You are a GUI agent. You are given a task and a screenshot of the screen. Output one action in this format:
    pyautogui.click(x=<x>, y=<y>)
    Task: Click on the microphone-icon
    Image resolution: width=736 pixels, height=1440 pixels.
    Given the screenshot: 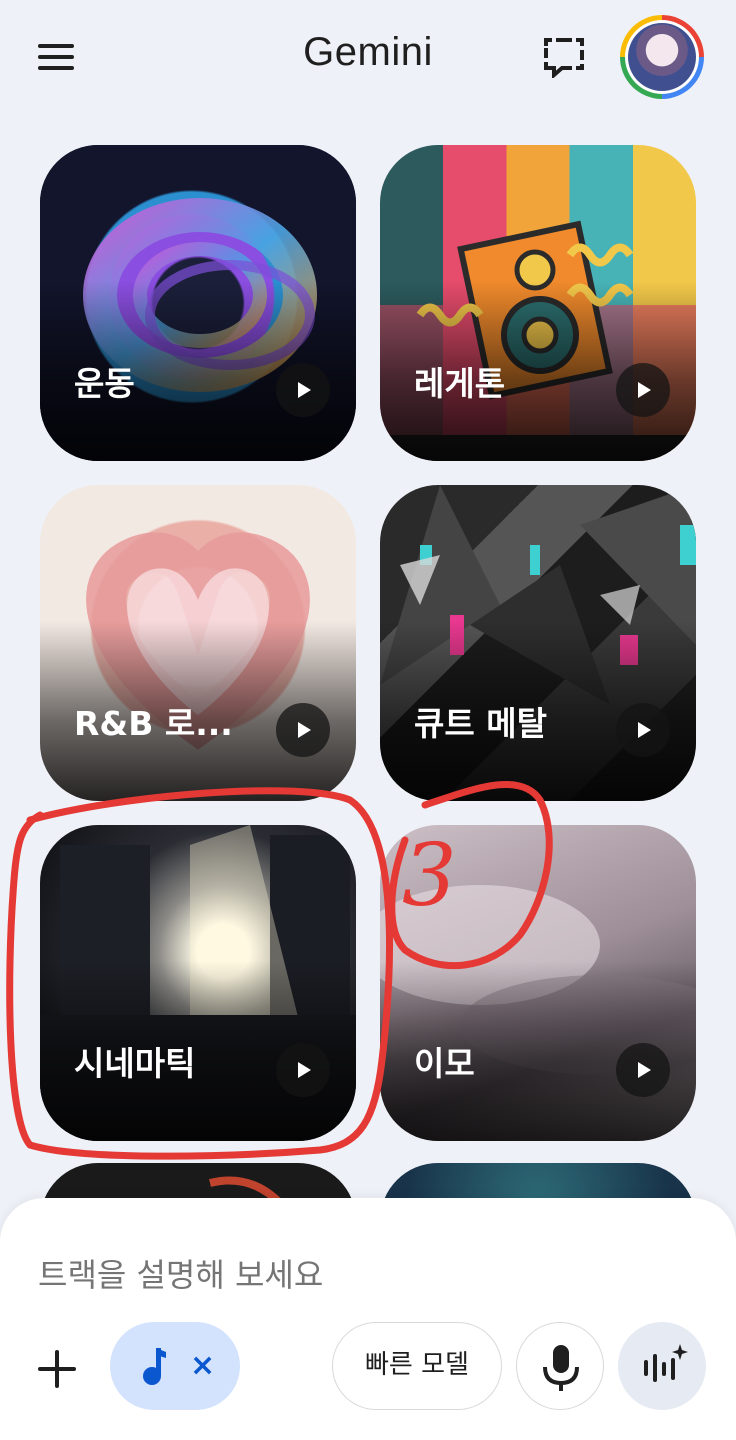 What is the action you would take?
    pyautogui.click(x=560, y=1366)
    